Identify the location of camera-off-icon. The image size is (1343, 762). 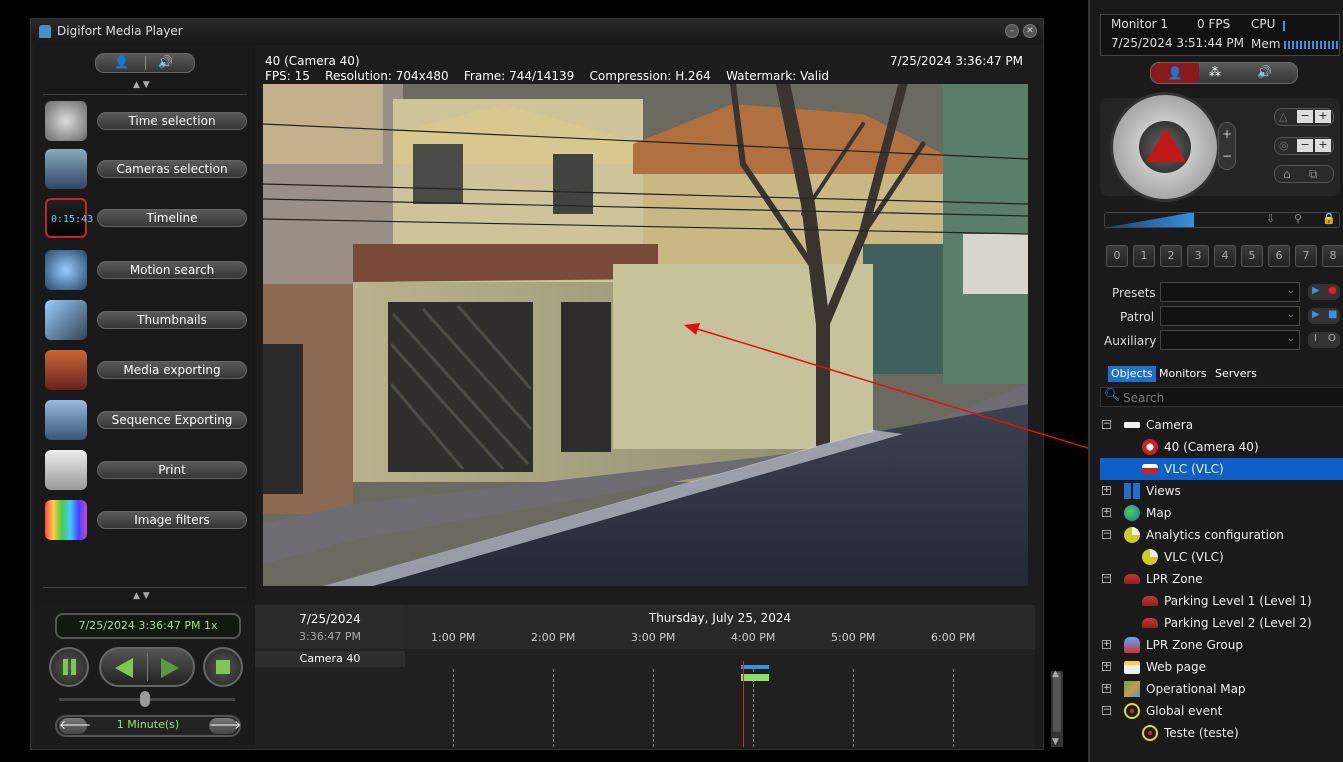
(1150, 469).